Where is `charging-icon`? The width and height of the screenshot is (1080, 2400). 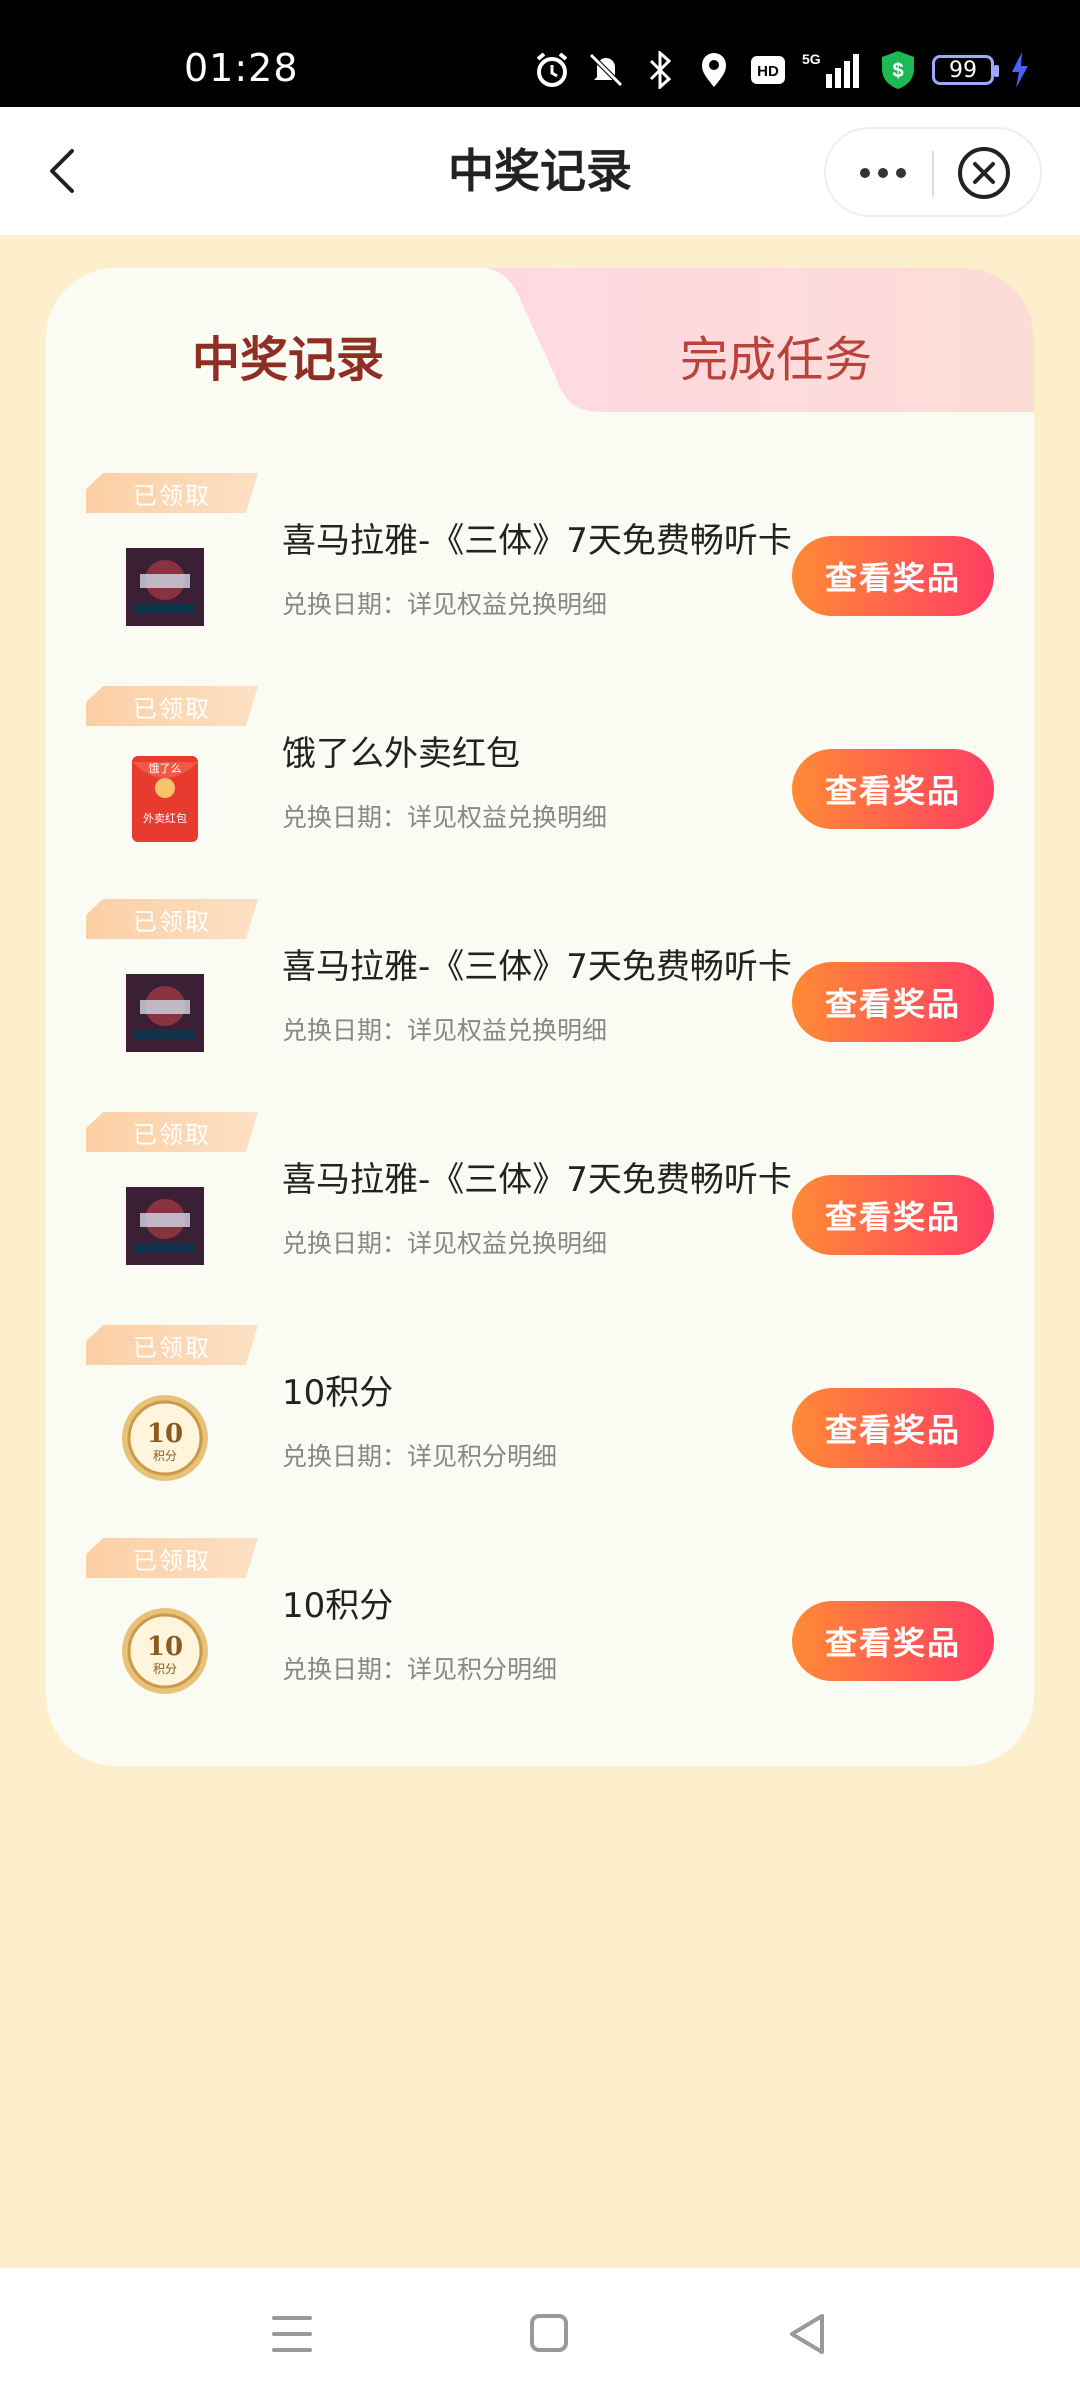
charging-icon is located at coordinates (1020, 70).